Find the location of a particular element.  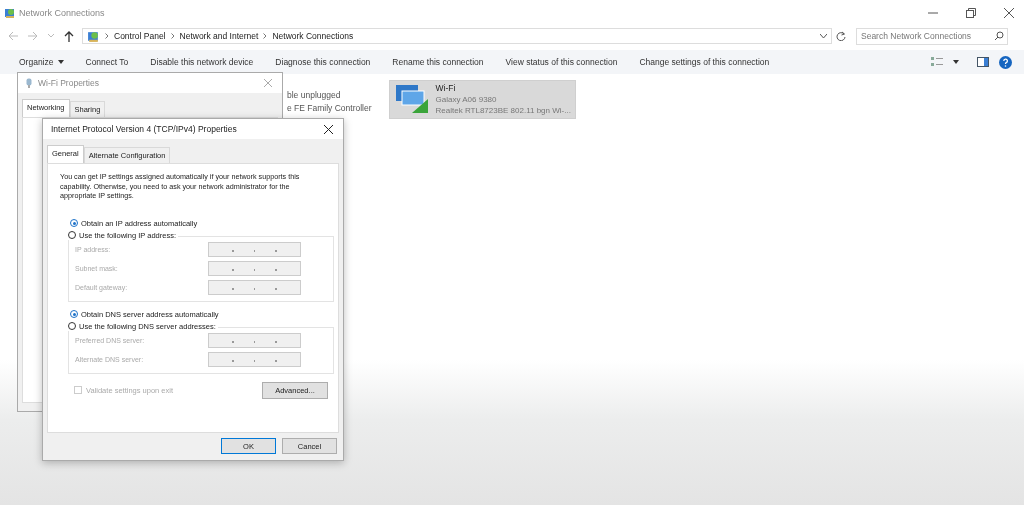

up-arrow-icon is located at coordinates (69, 36).